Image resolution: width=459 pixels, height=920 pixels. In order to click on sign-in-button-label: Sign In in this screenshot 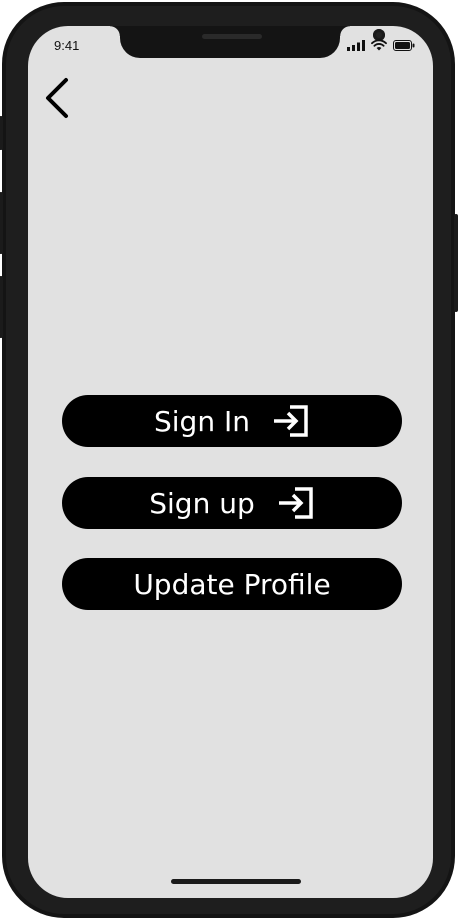, I will do `click(202, 421)`.